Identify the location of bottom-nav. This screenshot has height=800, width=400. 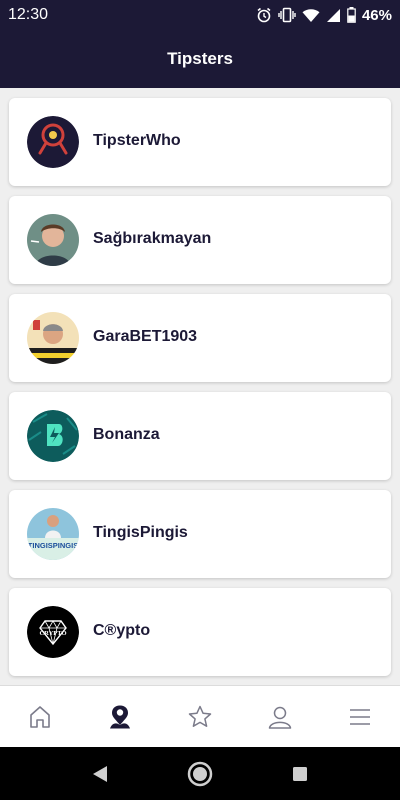
(200, 716).